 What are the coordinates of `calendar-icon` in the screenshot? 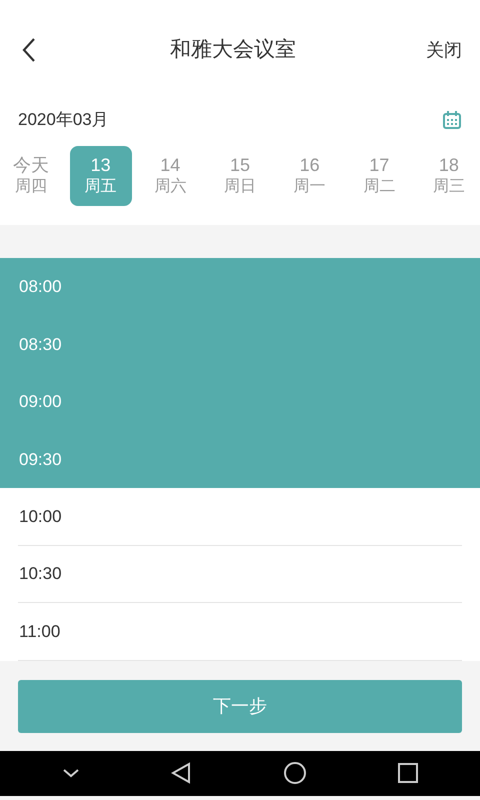 It's located at (452, 120).